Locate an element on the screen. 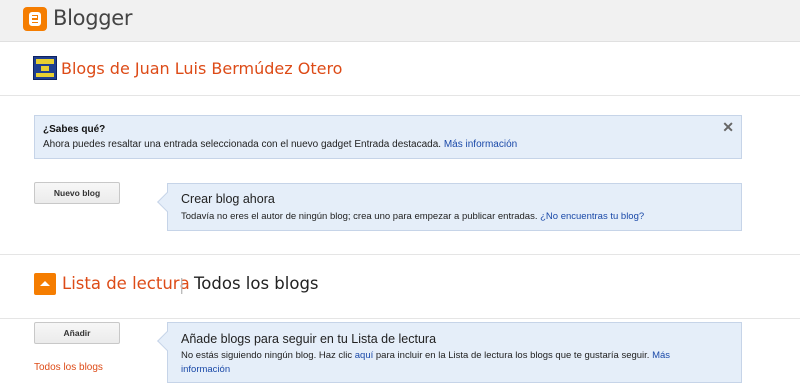 Image resolution: width=800 pixels, height=385 pixels. callout-message-1: No estás siguiendo ningún blog. Haz clic is located at coordinates (267, 355).